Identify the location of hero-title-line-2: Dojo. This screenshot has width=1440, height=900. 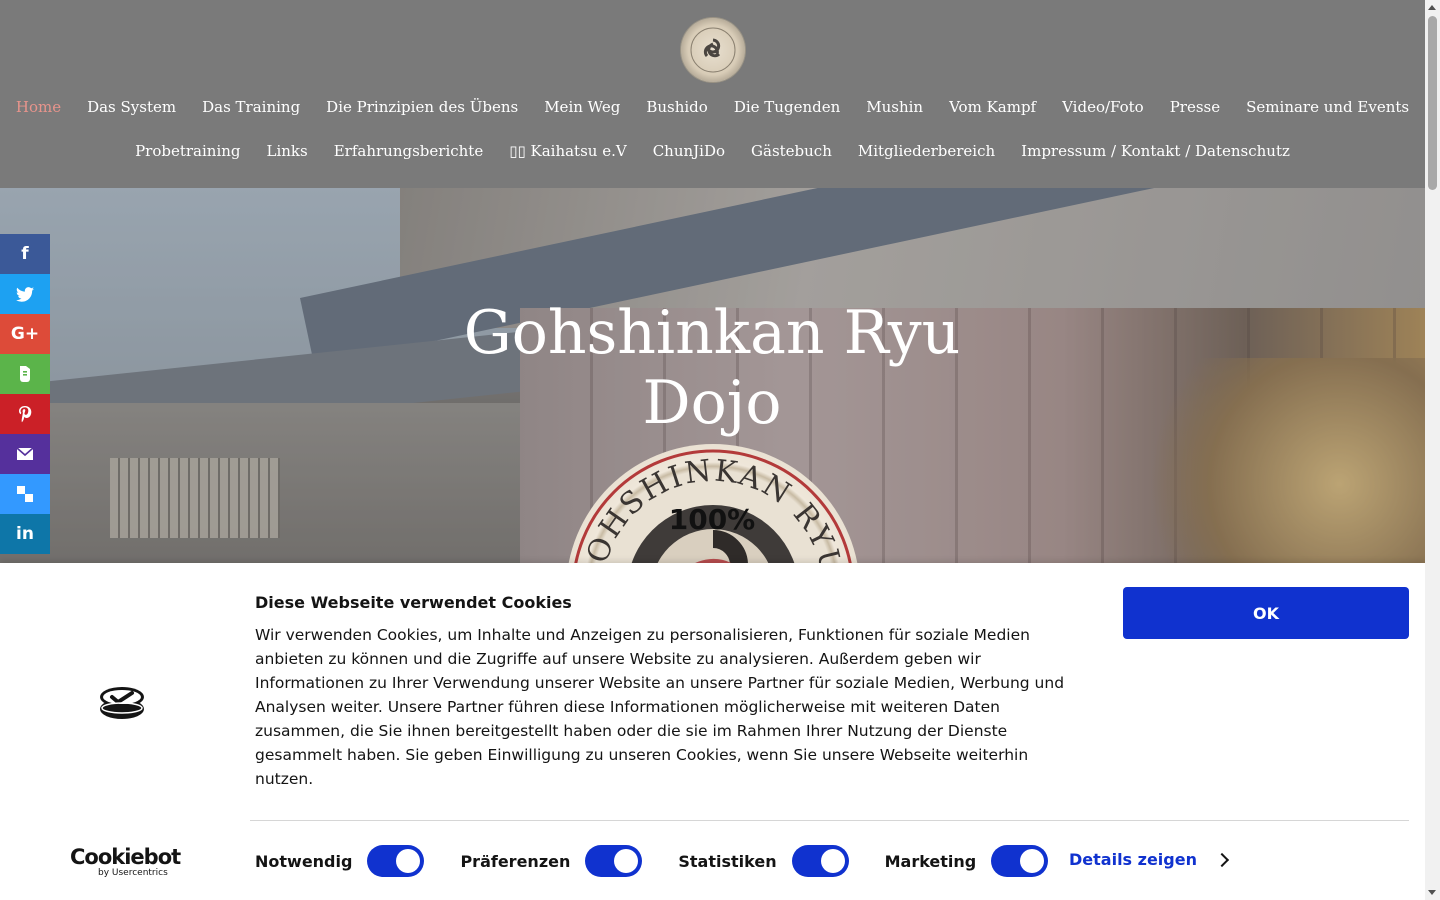
(712, 403).